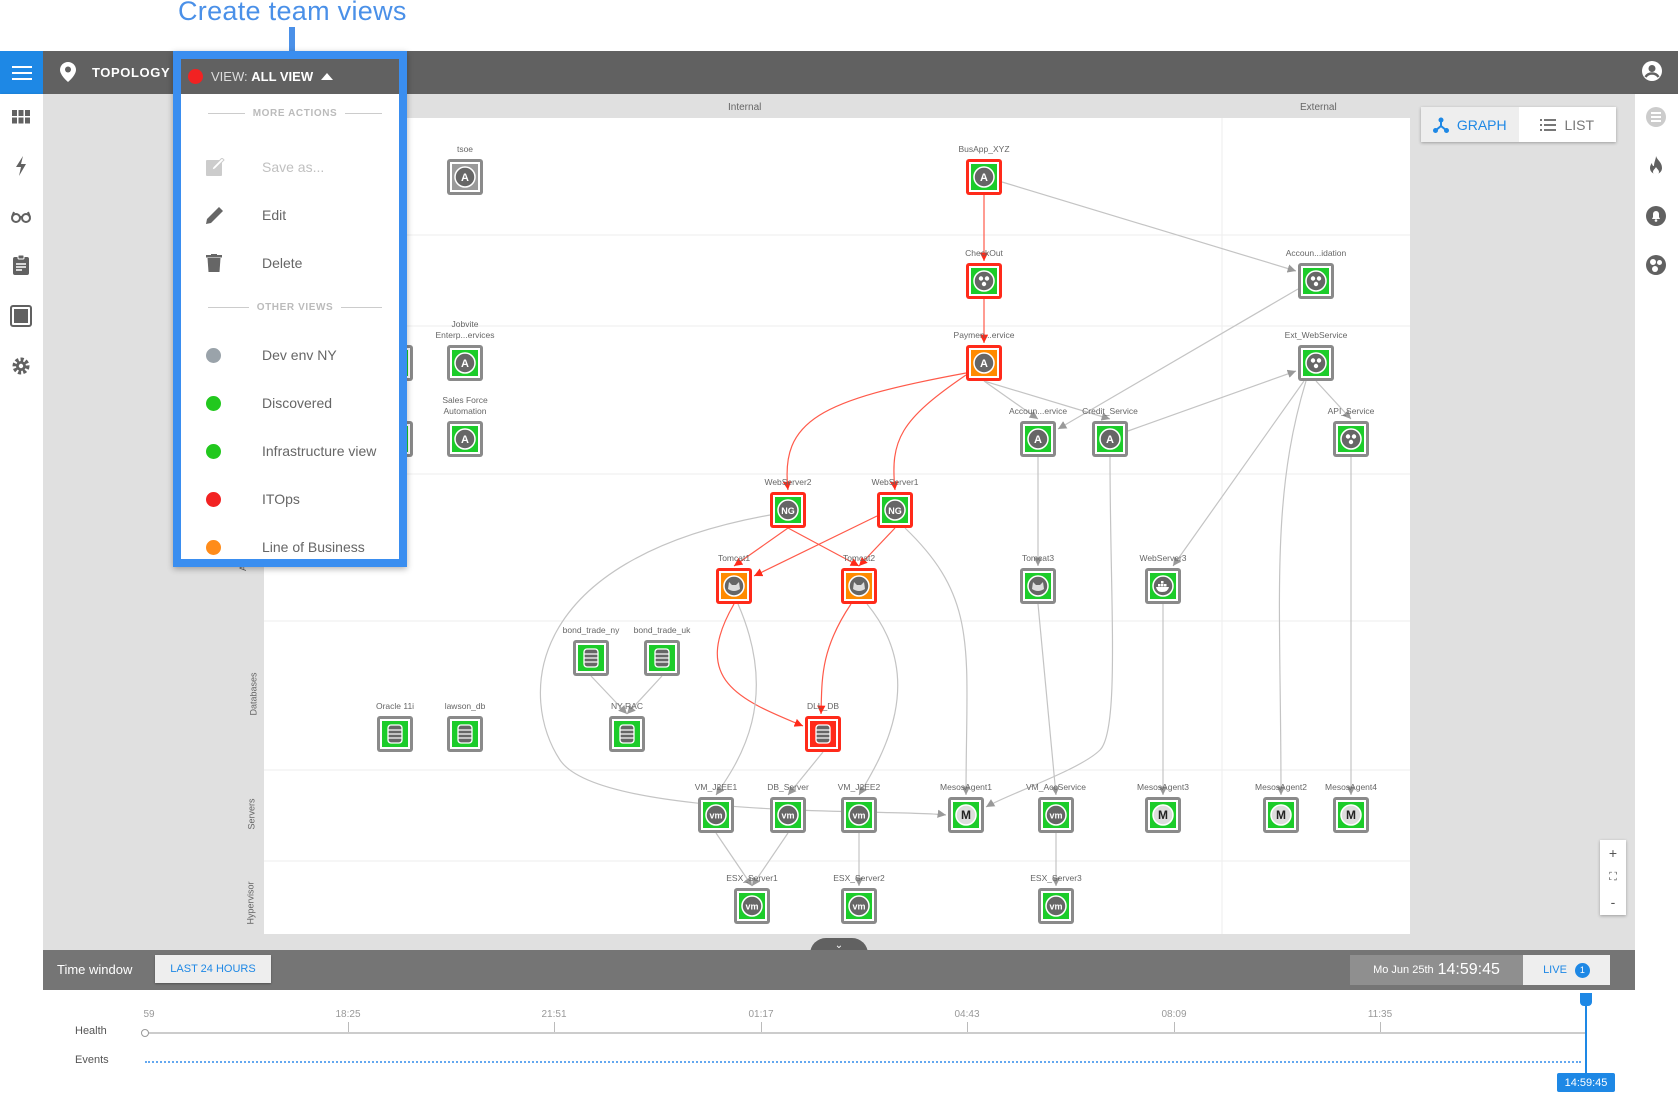  I want to click on node-label: MesosAgent1, so click(966, 787).